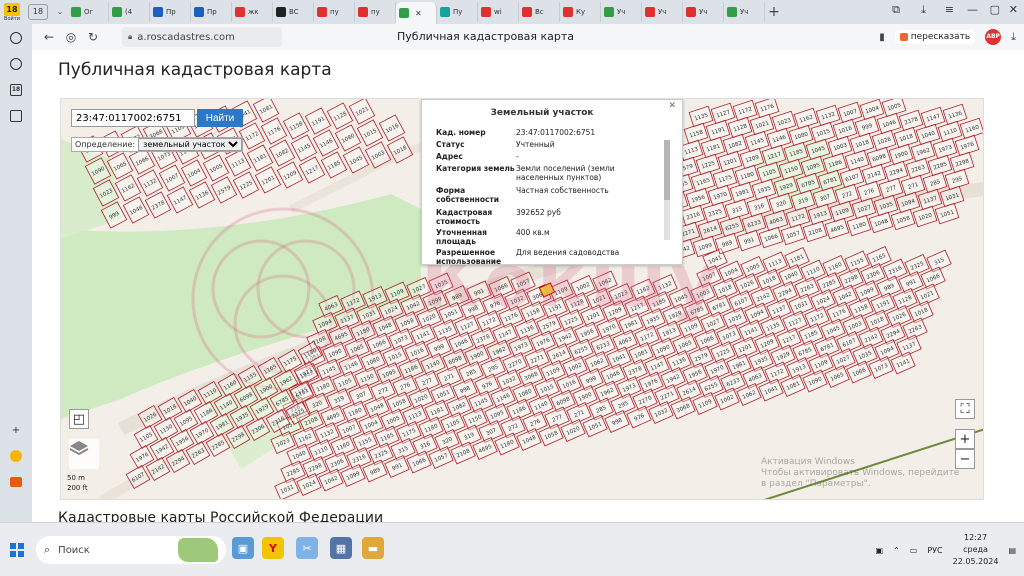  Describe the element at coordinates (79, 419) in the screenshot. I see `area-select-icon: ◰` at that location.